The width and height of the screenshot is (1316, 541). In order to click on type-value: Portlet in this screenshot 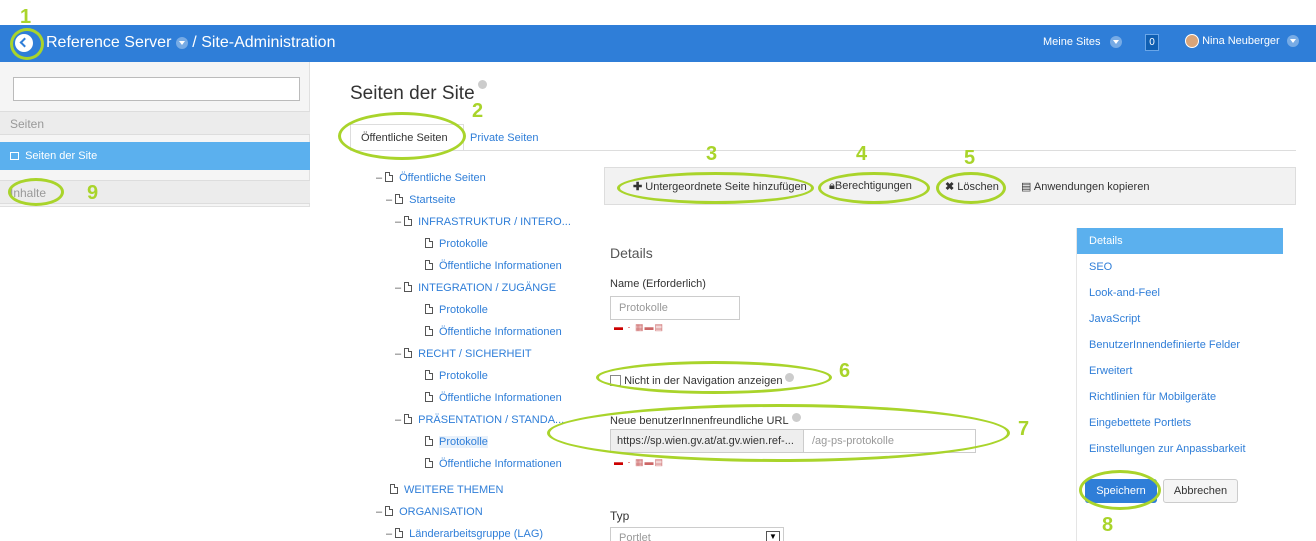, I will do `click(635, 536)`.